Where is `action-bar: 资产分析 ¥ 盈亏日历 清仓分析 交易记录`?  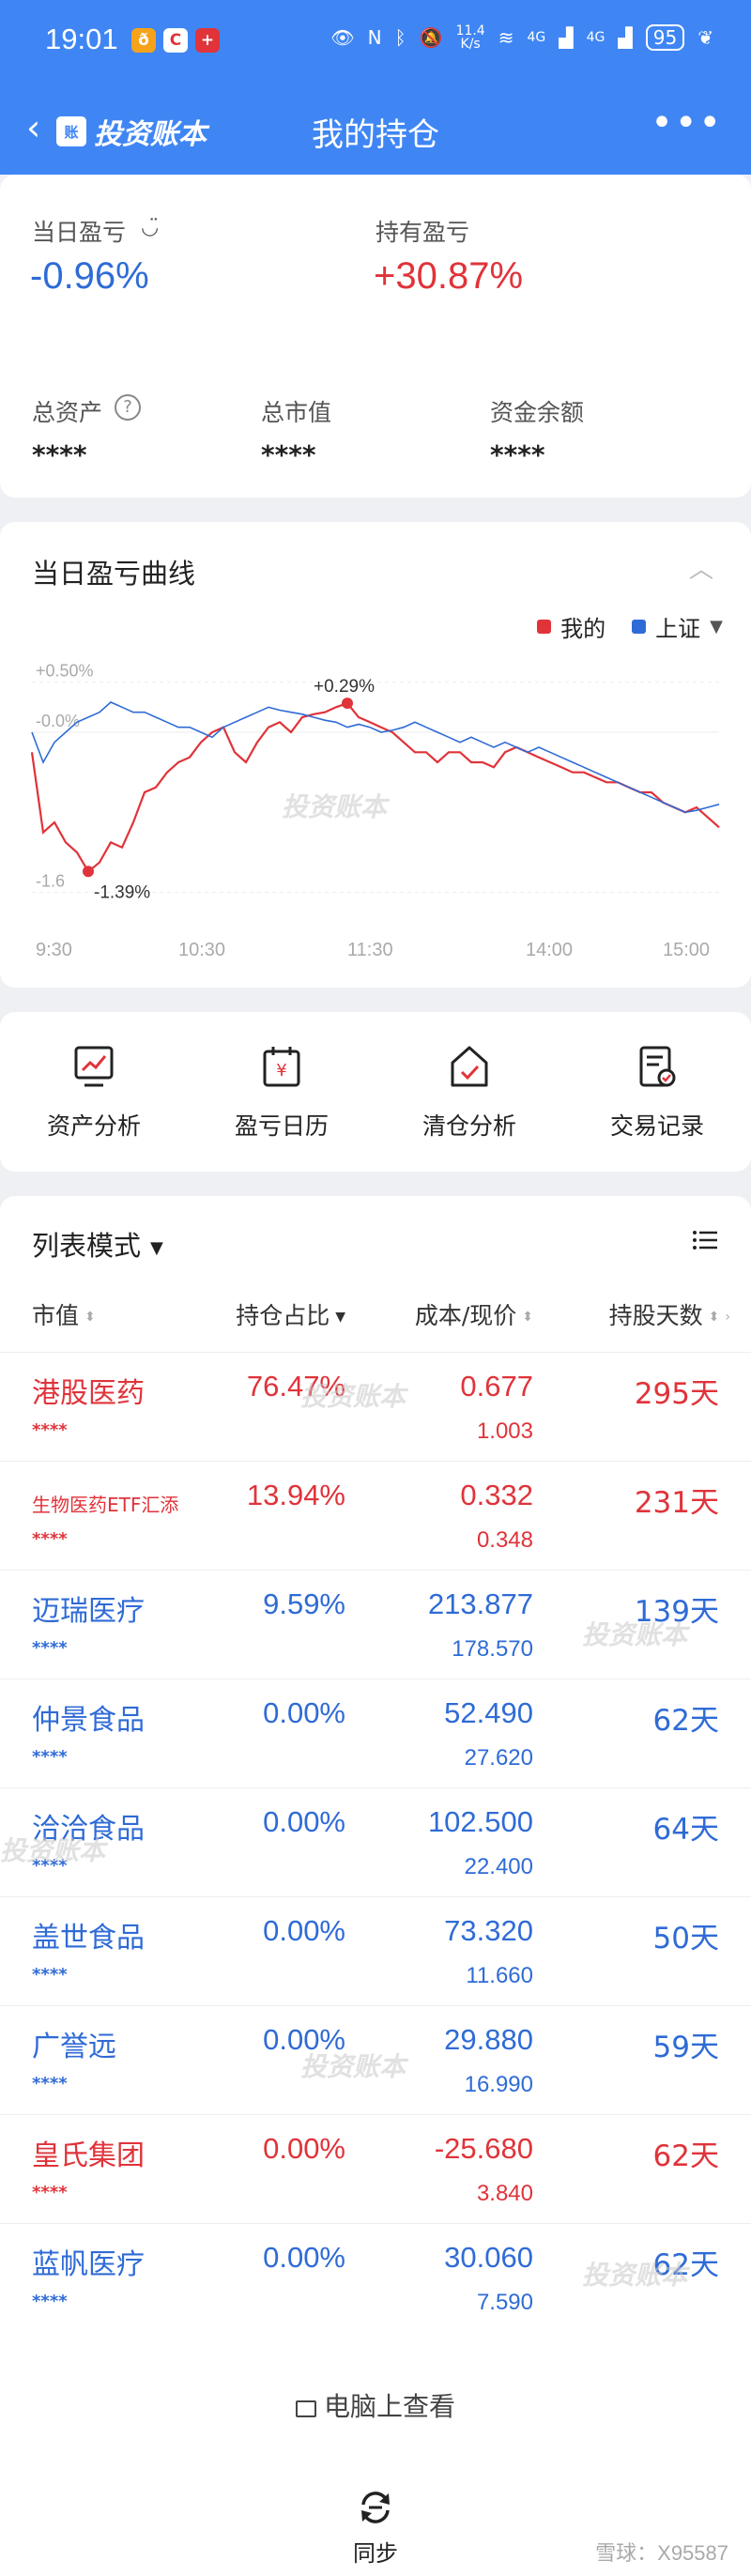
action-bar: 资产分析 ¥ 盈亏日历 清仓分析 交易记录 is located at coordinates (376, 1092).